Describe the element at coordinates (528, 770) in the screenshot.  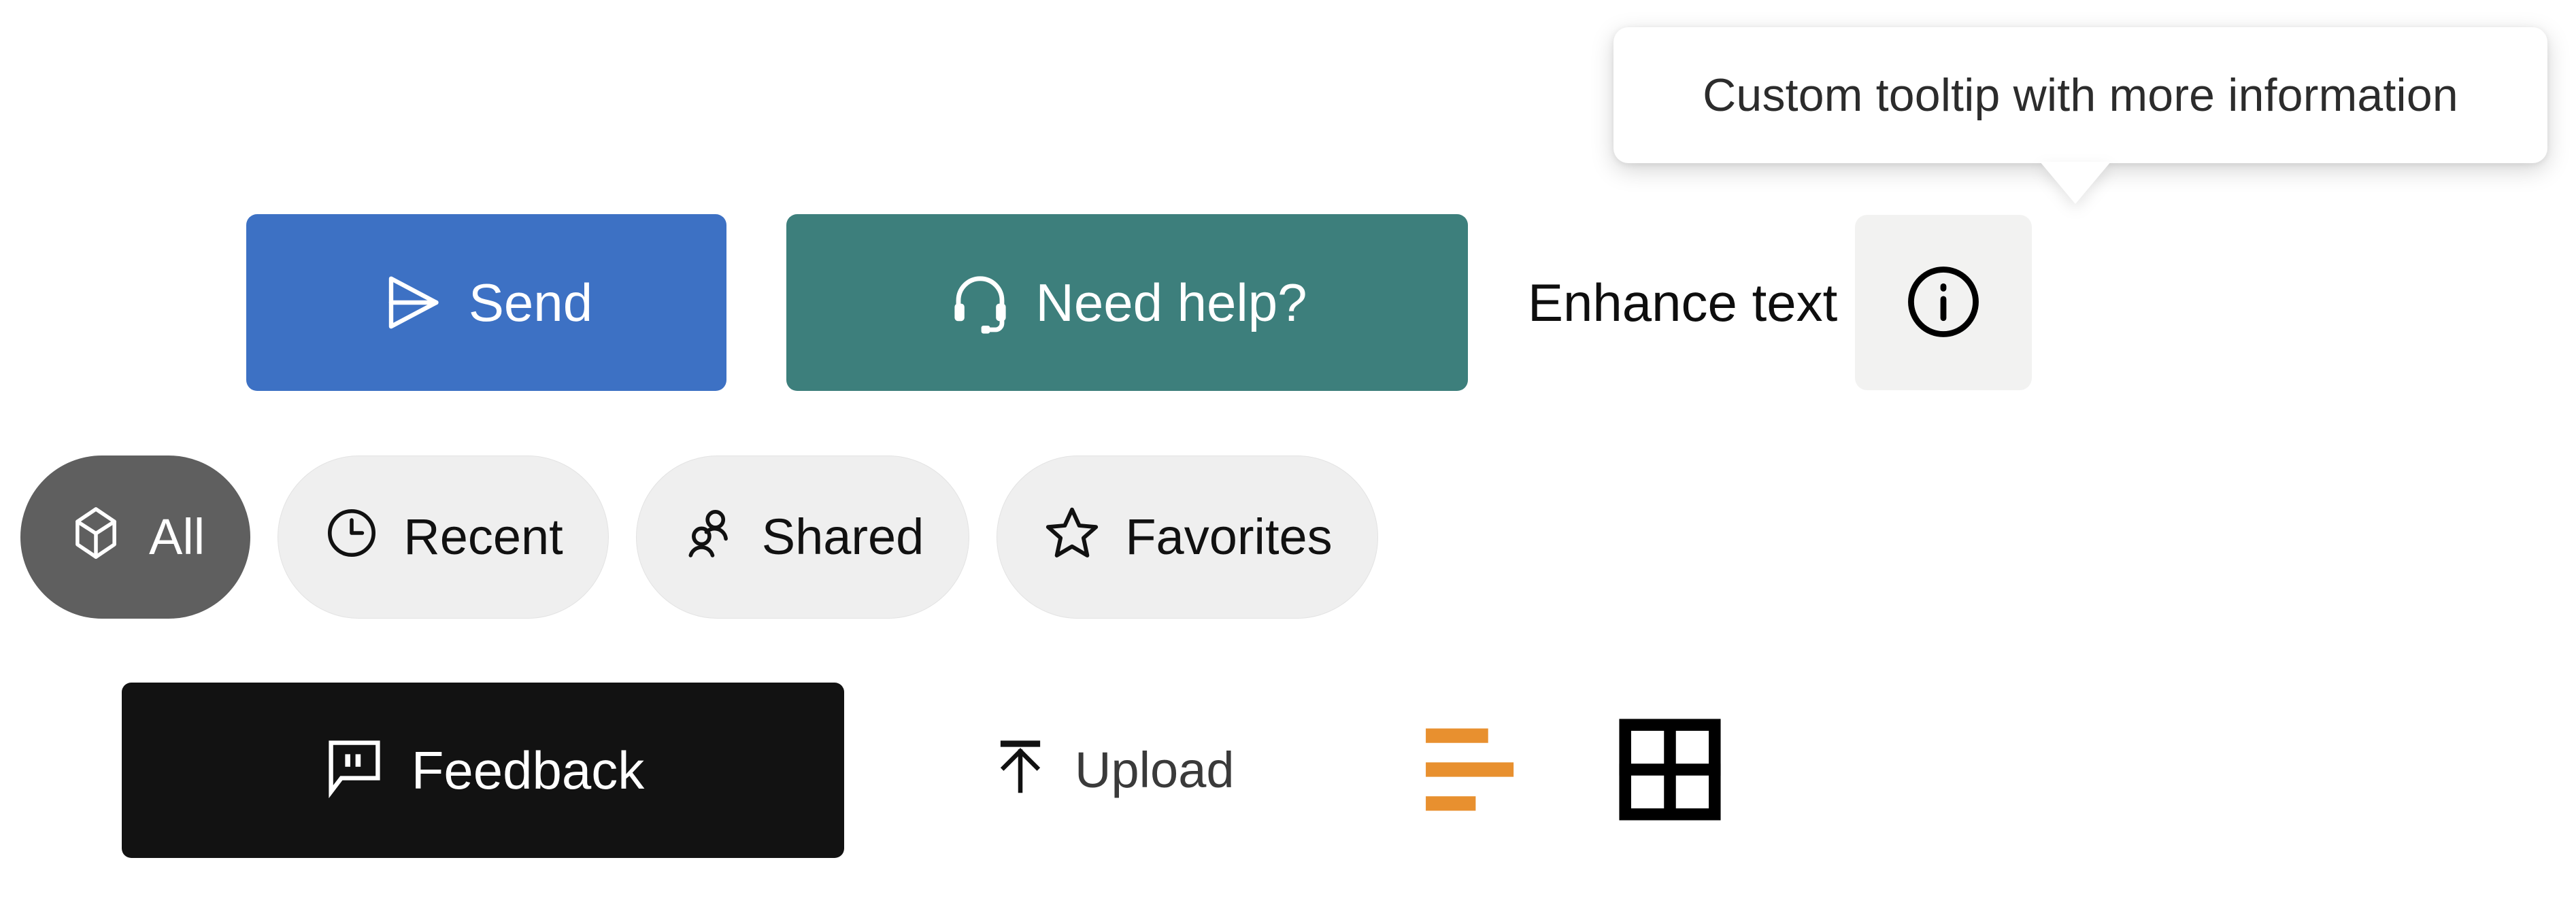
I see `feedback-button-label: Feedback` at that location.